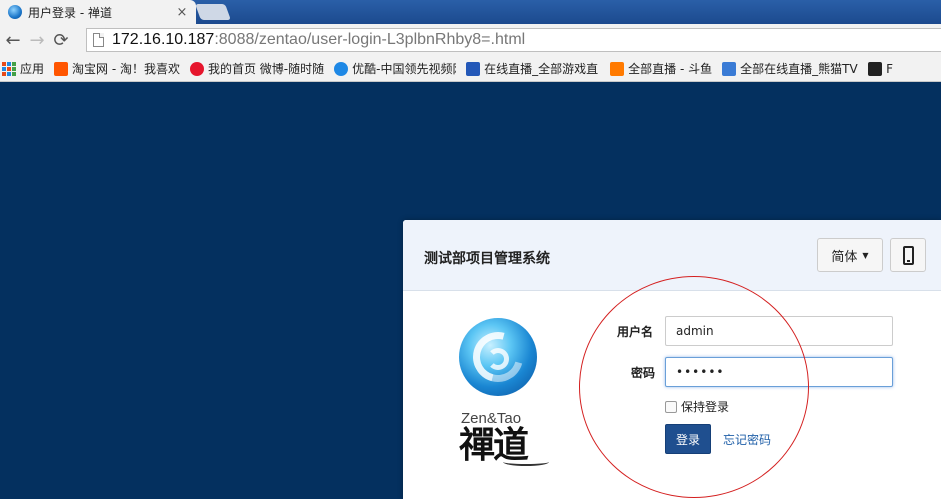 This screenshot has width=941, height=499. I want to click on mobile-phone-icon, so click(908, 255).